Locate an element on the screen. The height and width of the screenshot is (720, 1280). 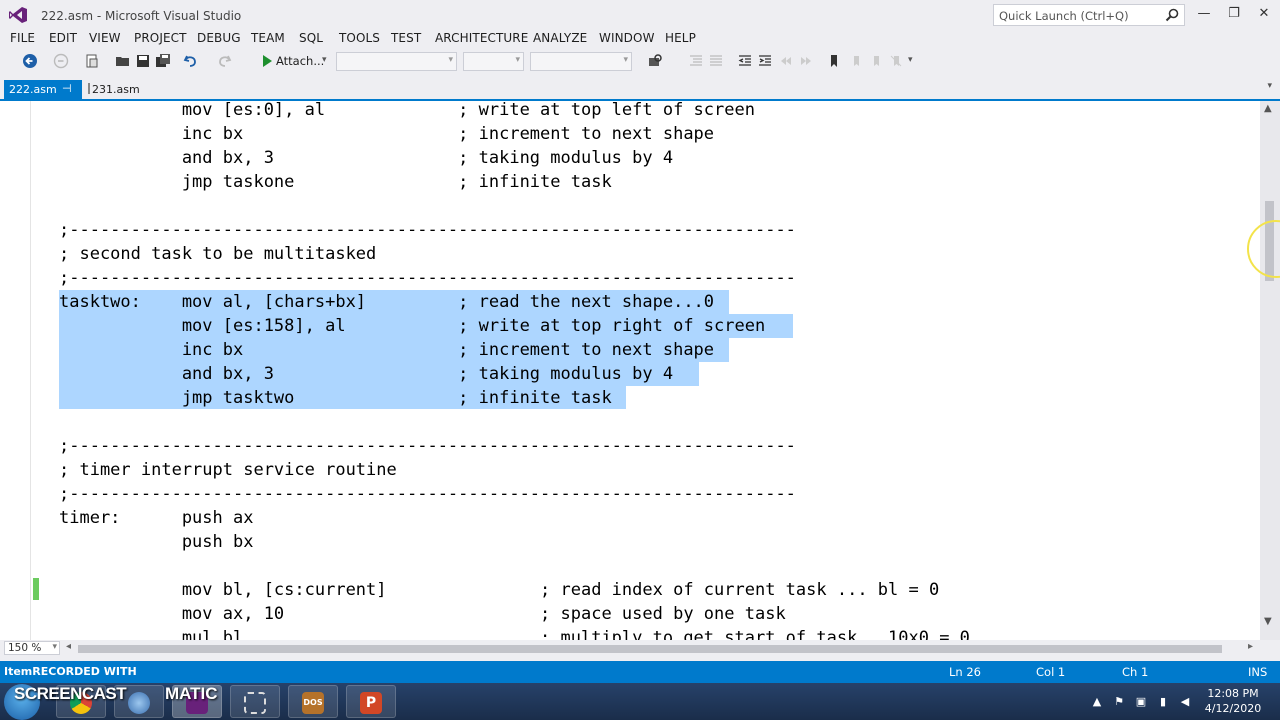
vertical-scrollbar: ▲ ▼ is located at coordinates (1270, 370).